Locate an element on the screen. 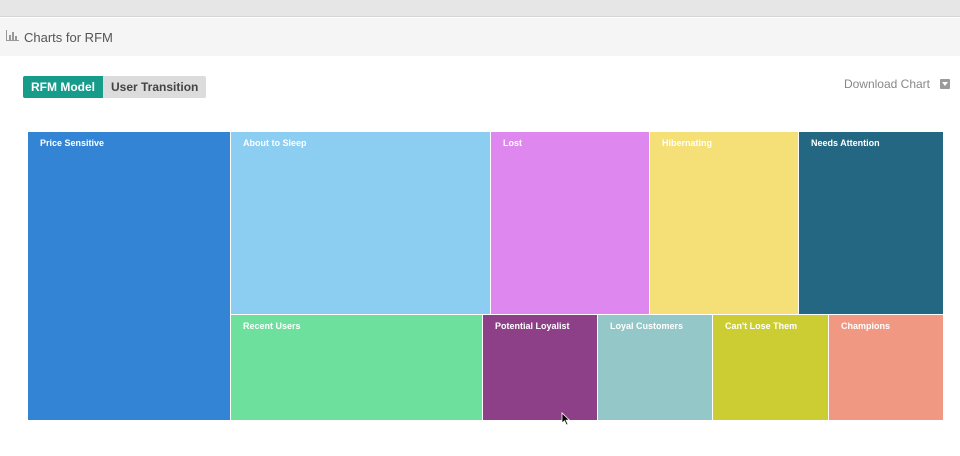 The height and width of the screenshot is (456, 960). bar-chart-icon is located at coordinates (12, 35).